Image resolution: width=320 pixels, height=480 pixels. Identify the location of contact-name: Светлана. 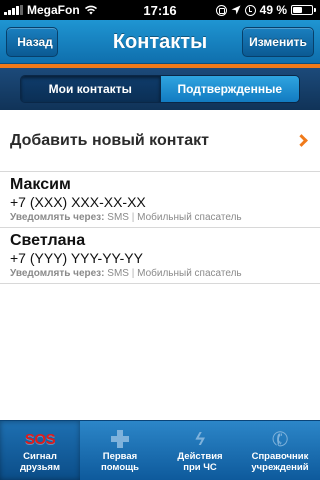
(48, 240).